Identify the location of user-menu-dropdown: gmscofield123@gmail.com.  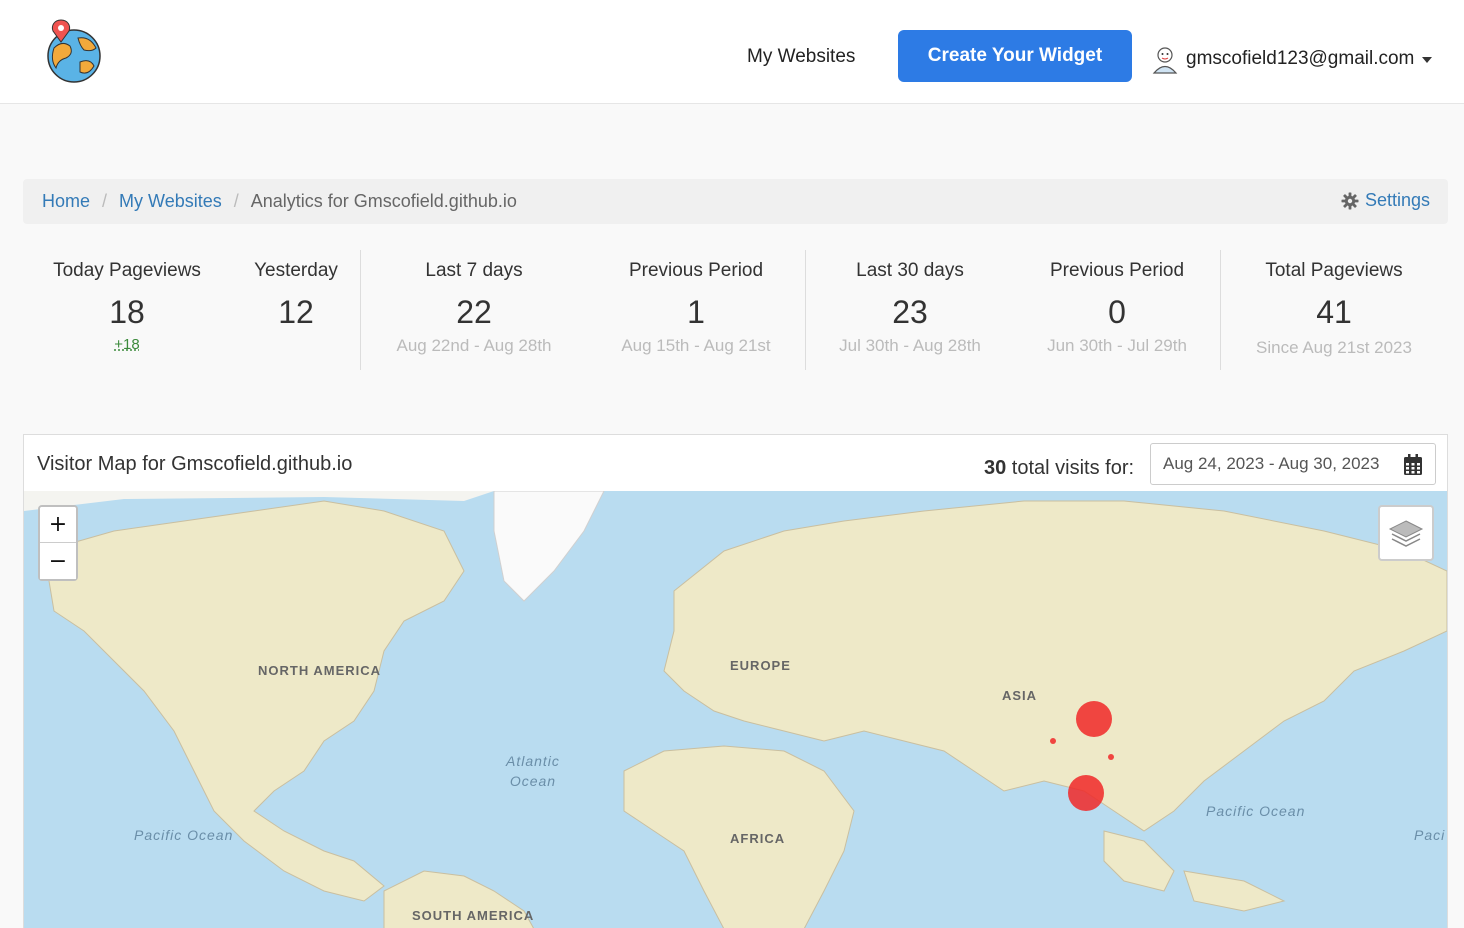
(1291, 59).